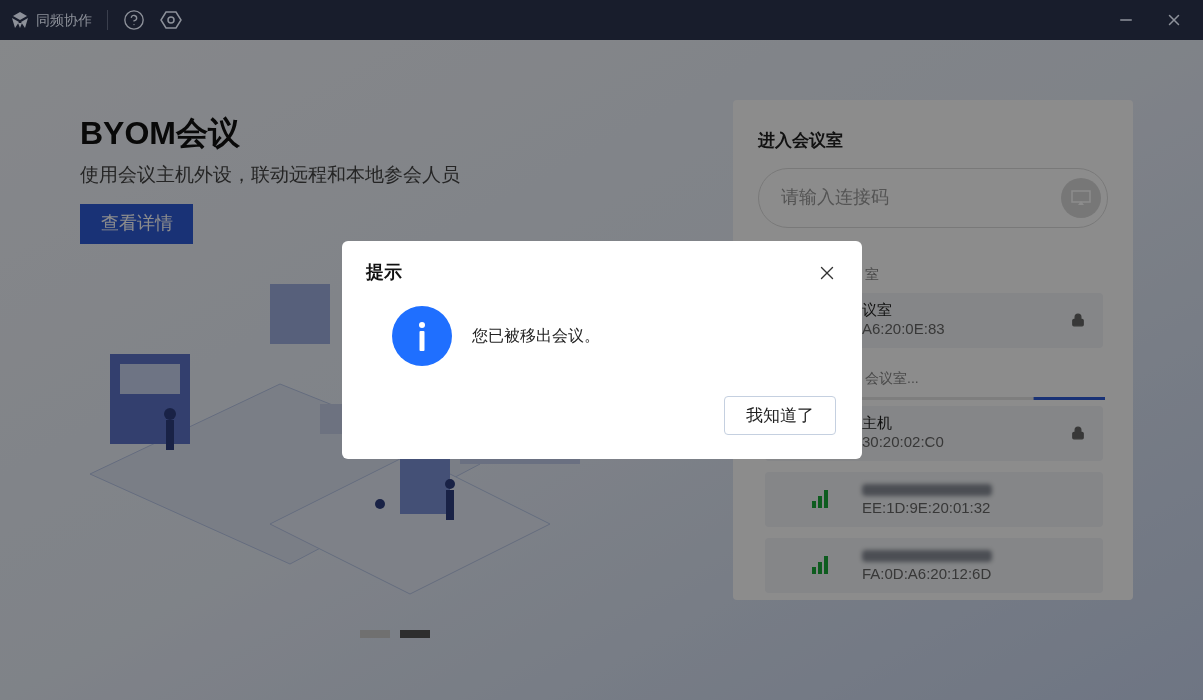 This screenshot has width=1203, height=700. I want to click on settings-icon, so click(171, 20).